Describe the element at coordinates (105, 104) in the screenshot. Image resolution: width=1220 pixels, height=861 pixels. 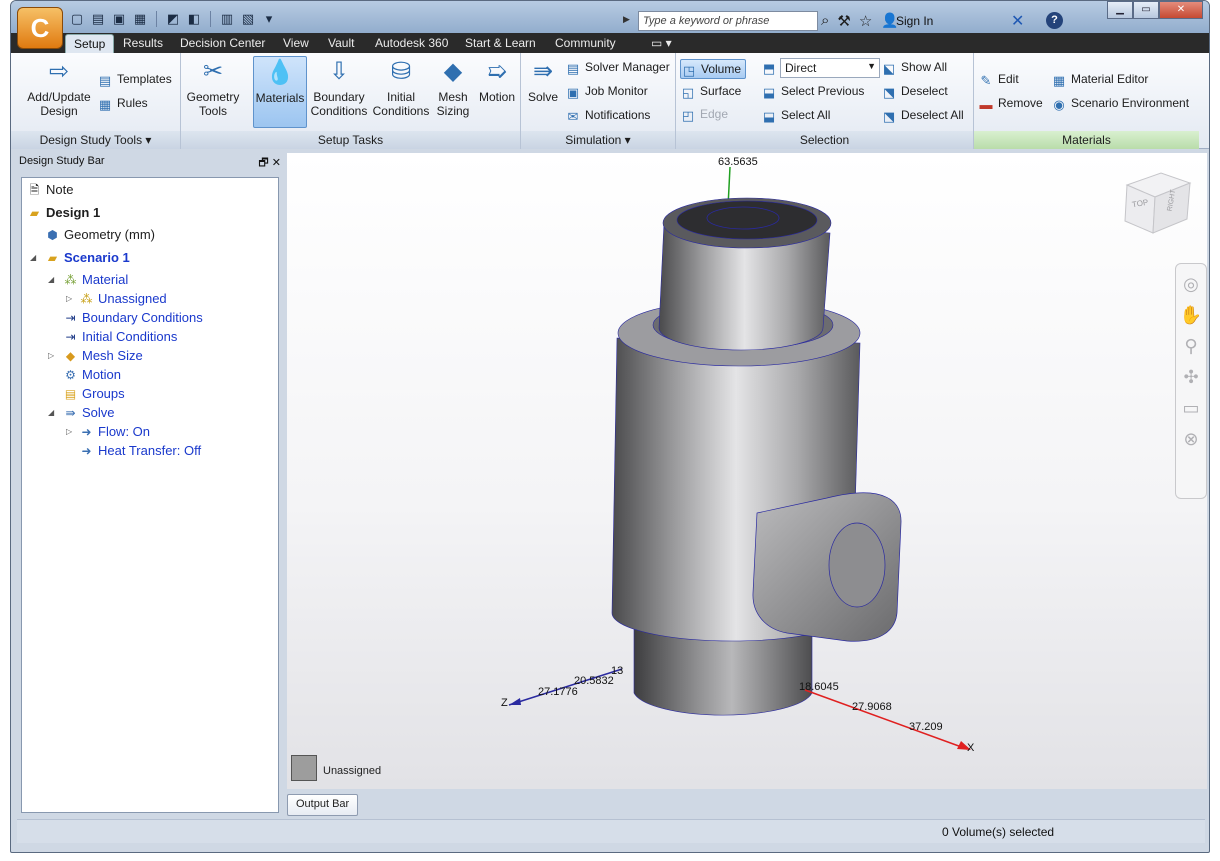
I see `rules-icon: ▦` at that location.